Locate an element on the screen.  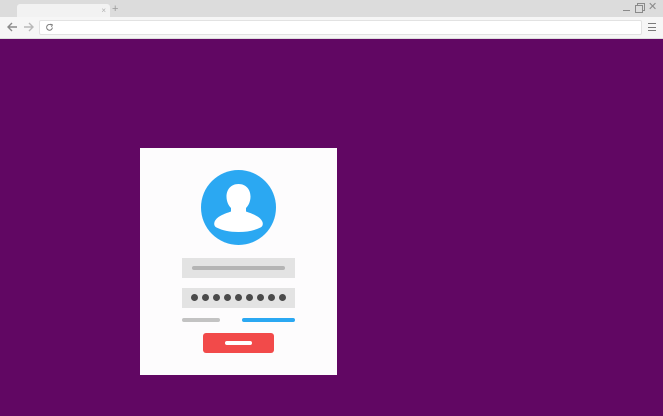
forward-arrow-icon is located at coordinates (29, 27).